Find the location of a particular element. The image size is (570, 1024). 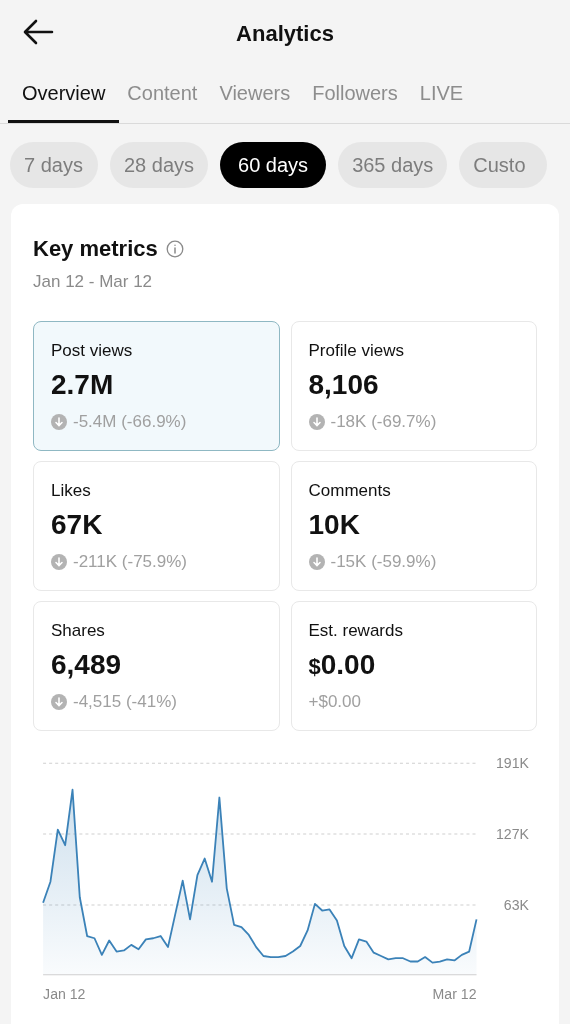

metric-label: Shares is located at coordinates (78, 630).